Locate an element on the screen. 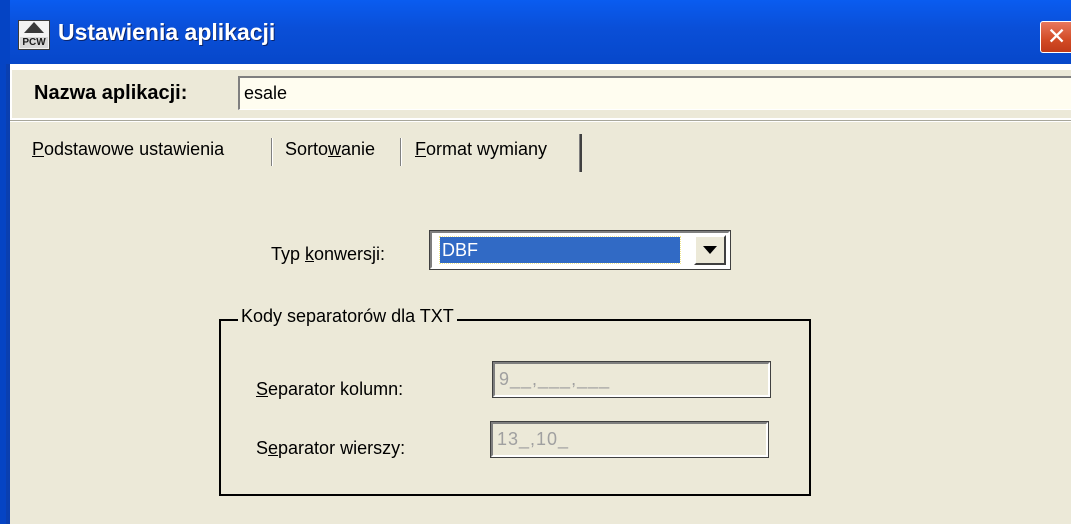 This screenshot has height=524, width=1071. close-button: ✕ is located at coordinates (1055, 37).